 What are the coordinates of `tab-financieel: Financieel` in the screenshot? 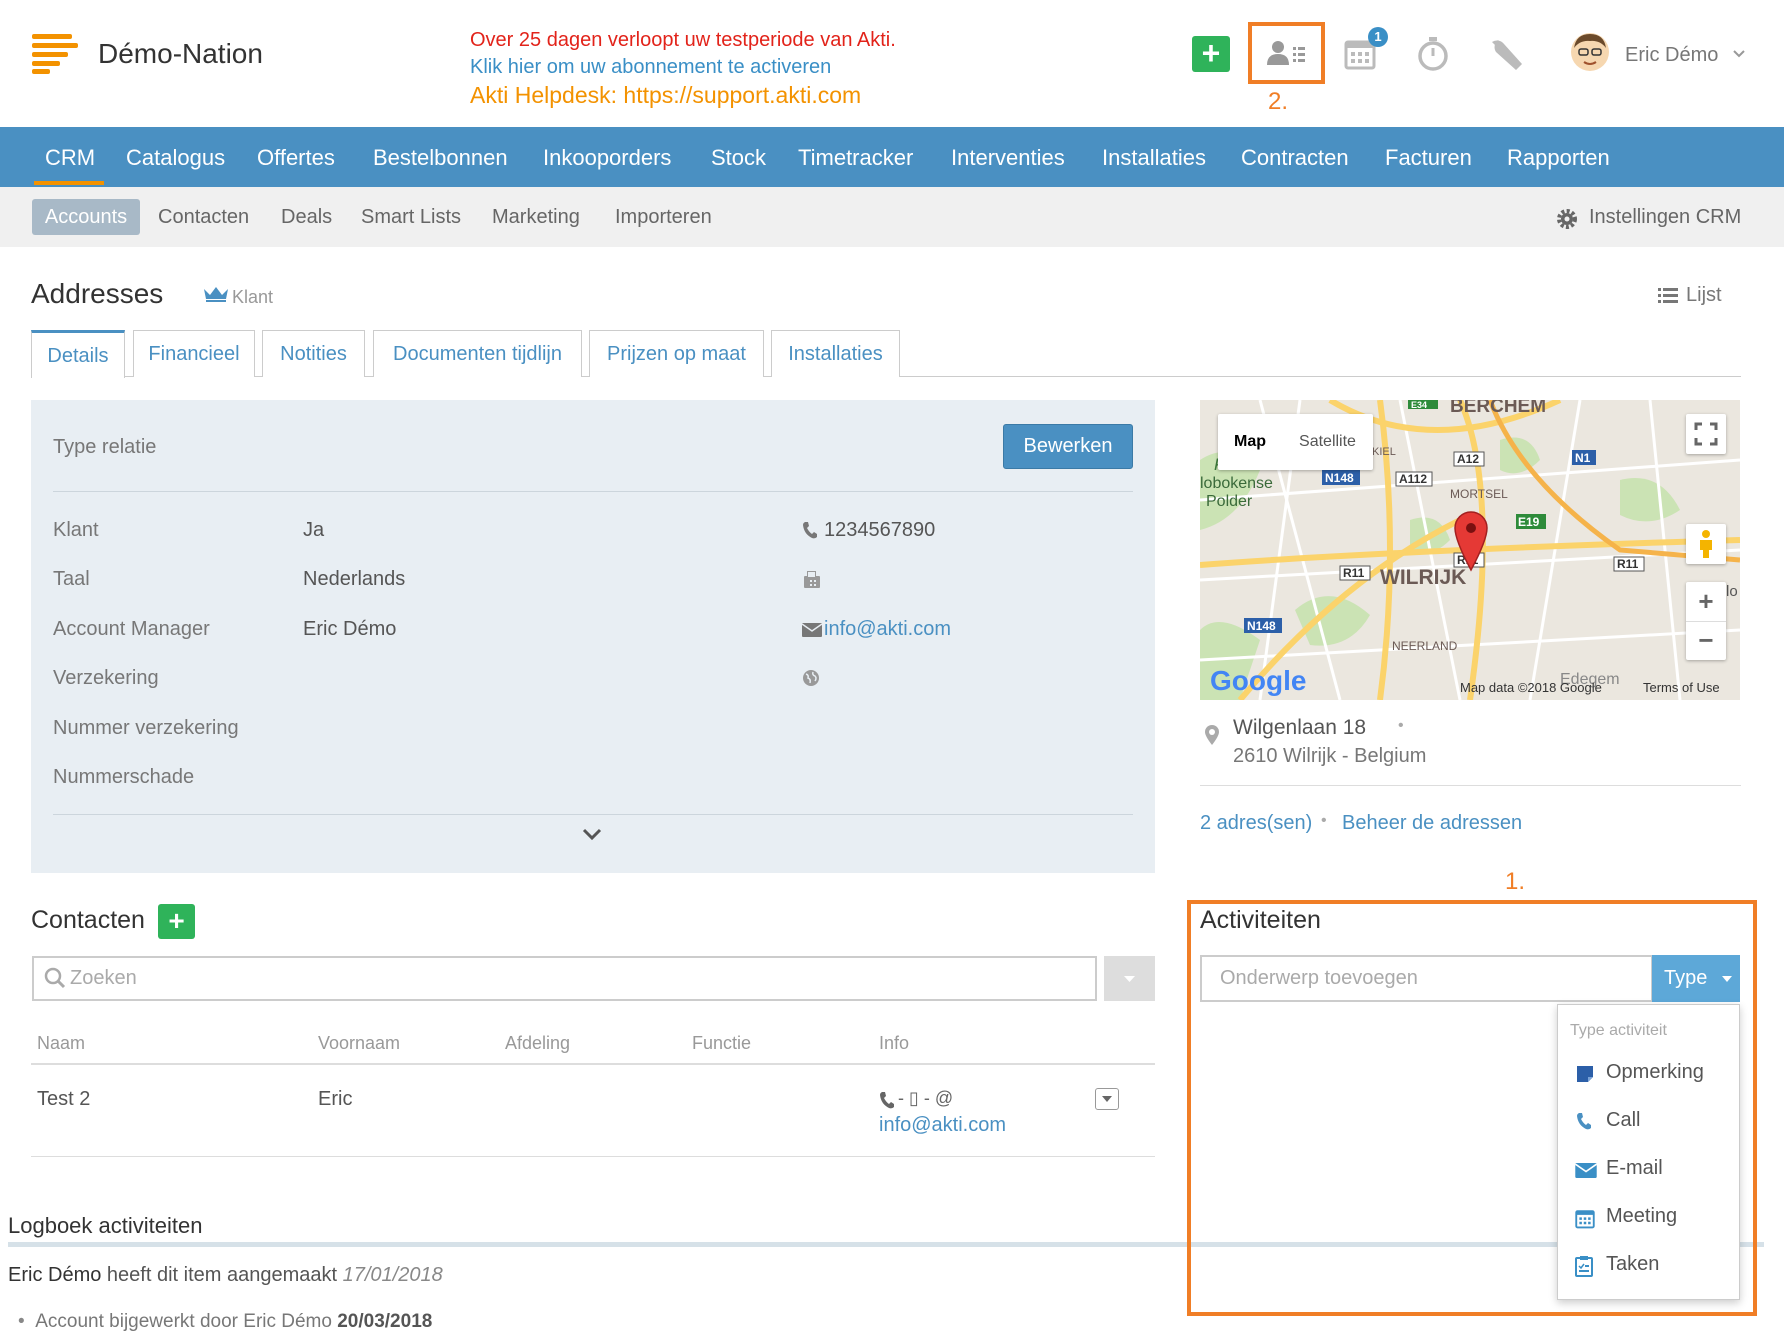 It's located at (194, 353).